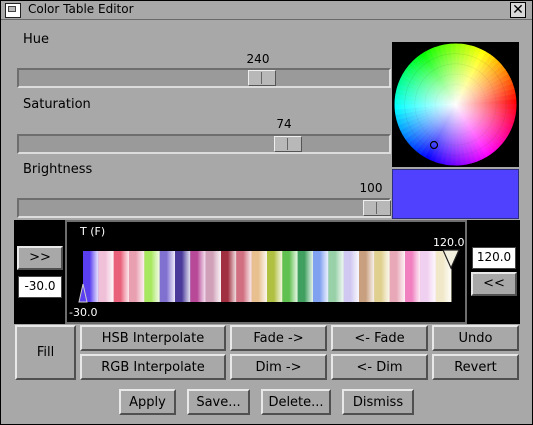  I want to click on color-preview-swatch, so click(455, 194).